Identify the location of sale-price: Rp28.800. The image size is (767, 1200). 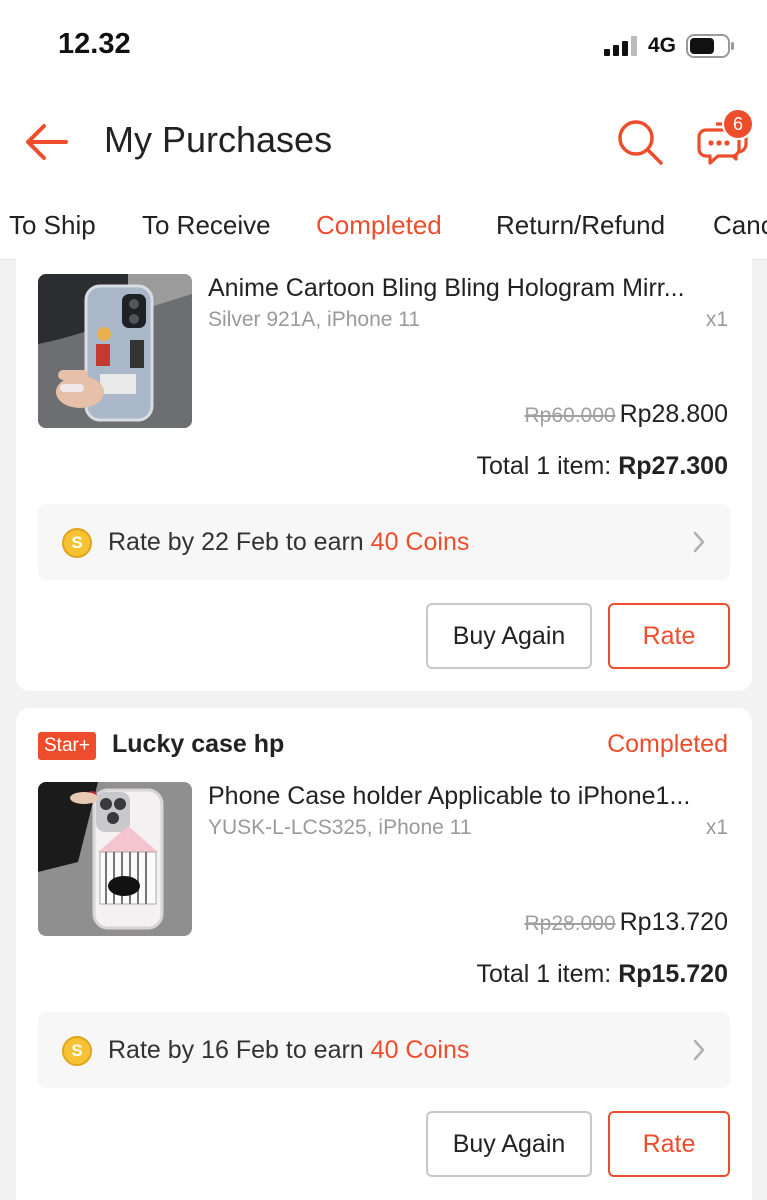
(673, 414).